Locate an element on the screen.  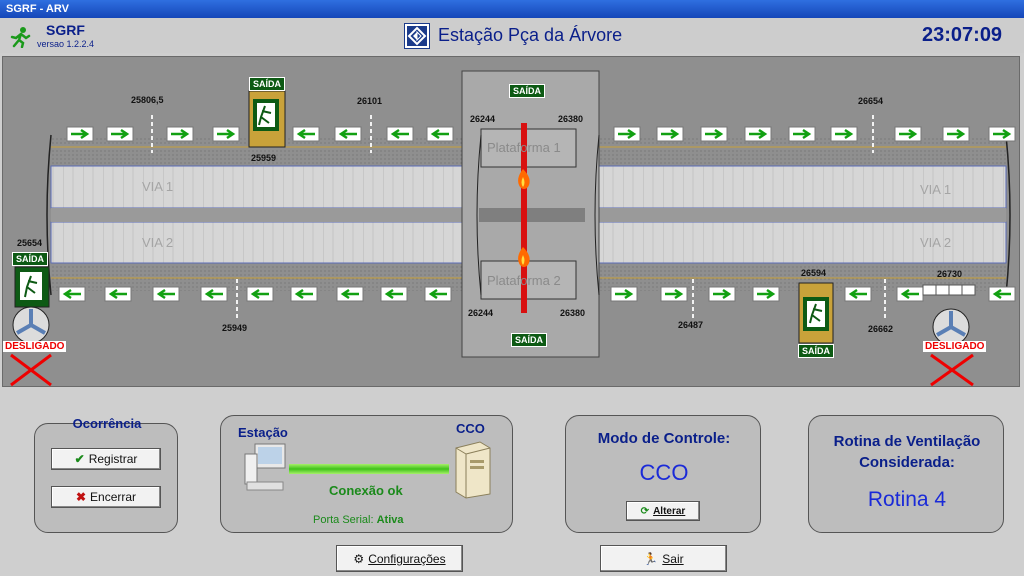
marker-25959: 25959 is located at coordinates (264, 158).